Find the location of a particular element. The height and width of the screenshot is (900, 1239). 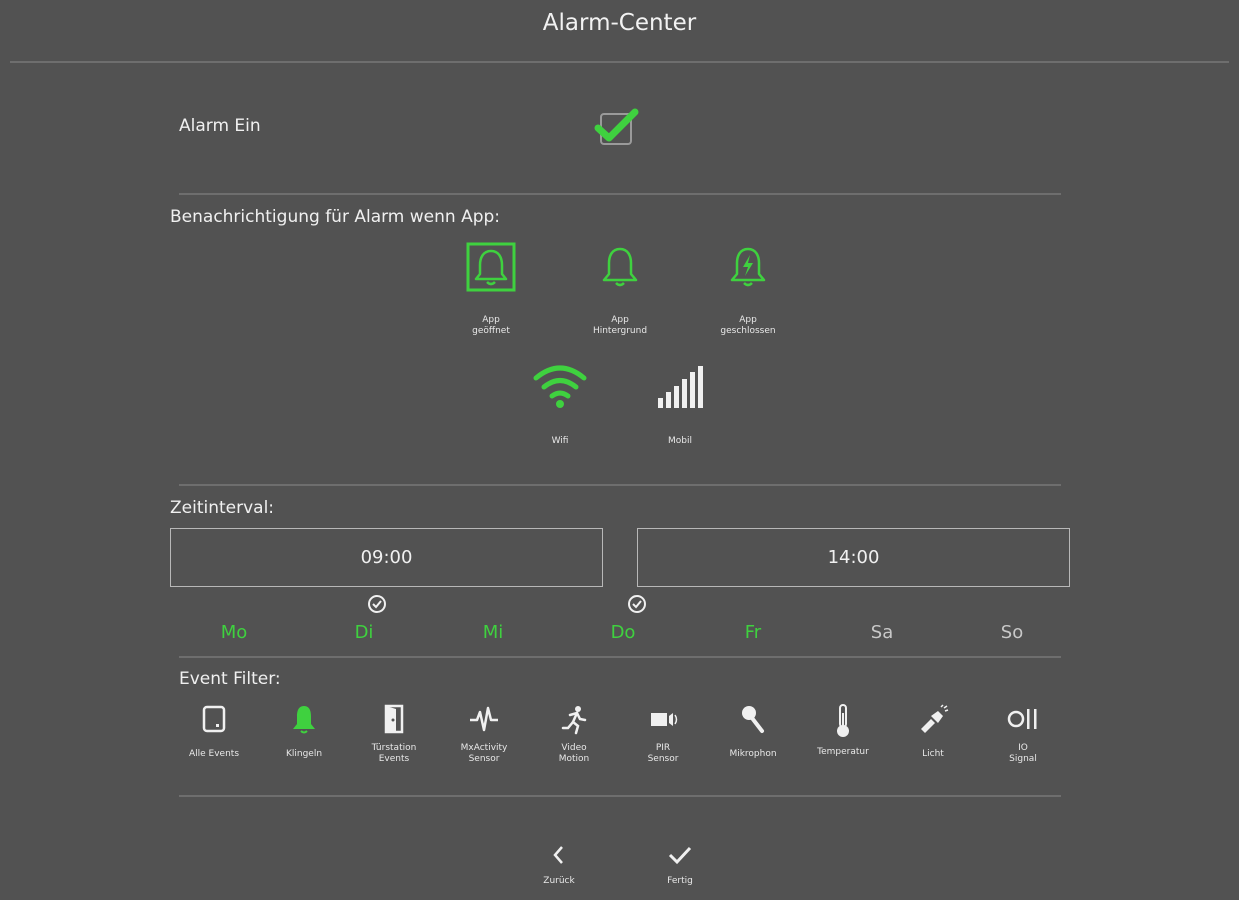

filter-tuerstation: Türstation Events is located at coordinates (394, 734).